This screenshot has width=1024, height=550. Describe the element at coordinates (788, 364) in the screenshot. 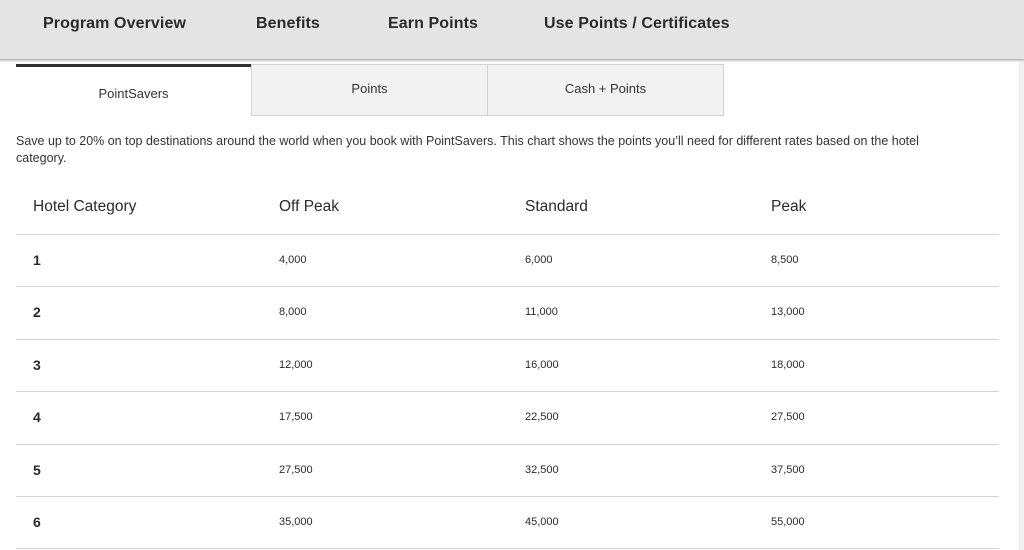

I see `cell-peak: 18,000` at that location.